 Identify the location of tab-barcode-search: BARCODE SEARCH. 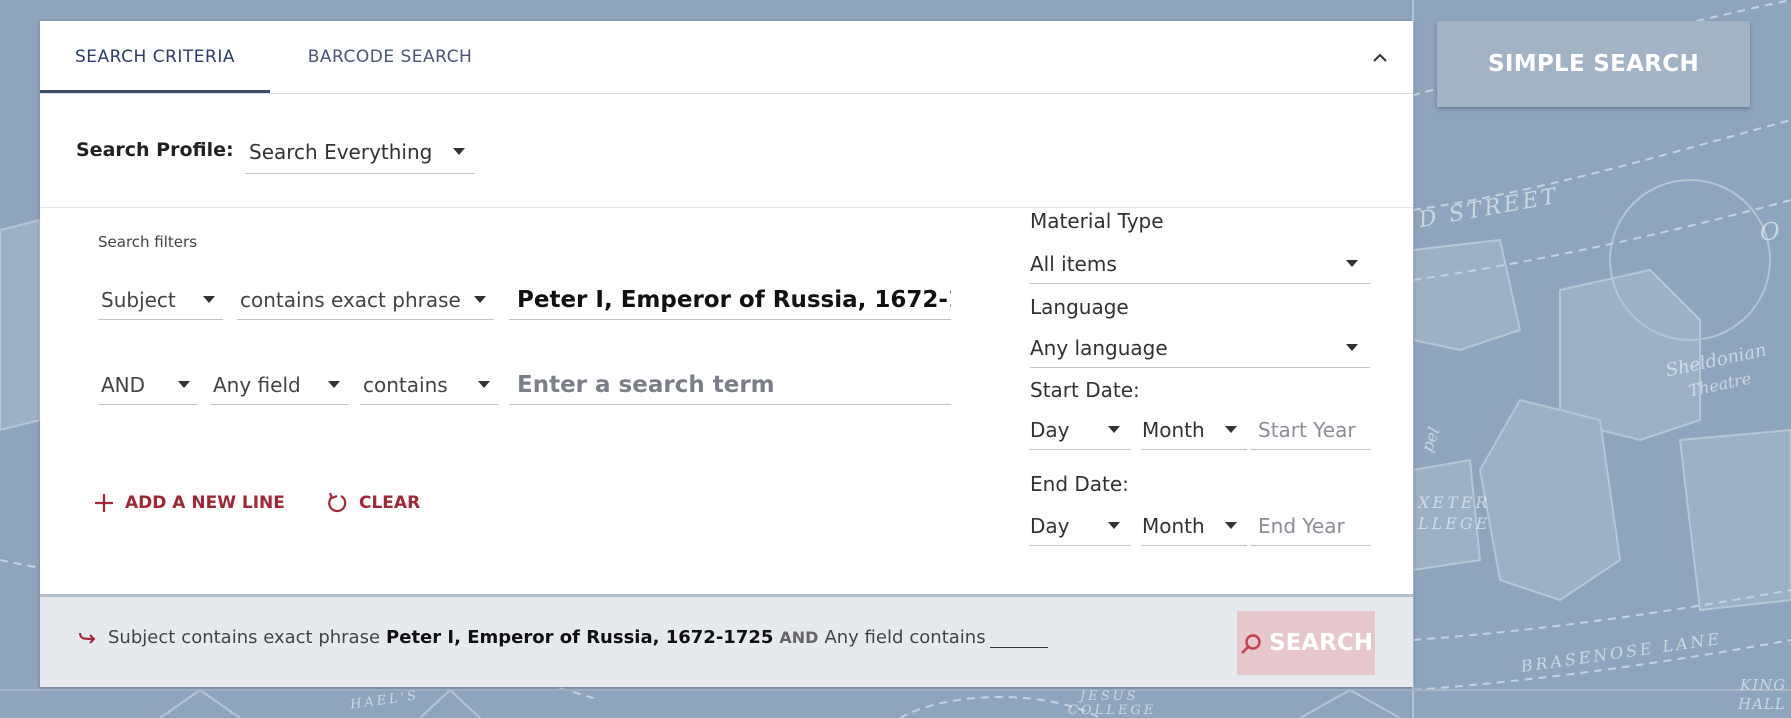
(390, 57).